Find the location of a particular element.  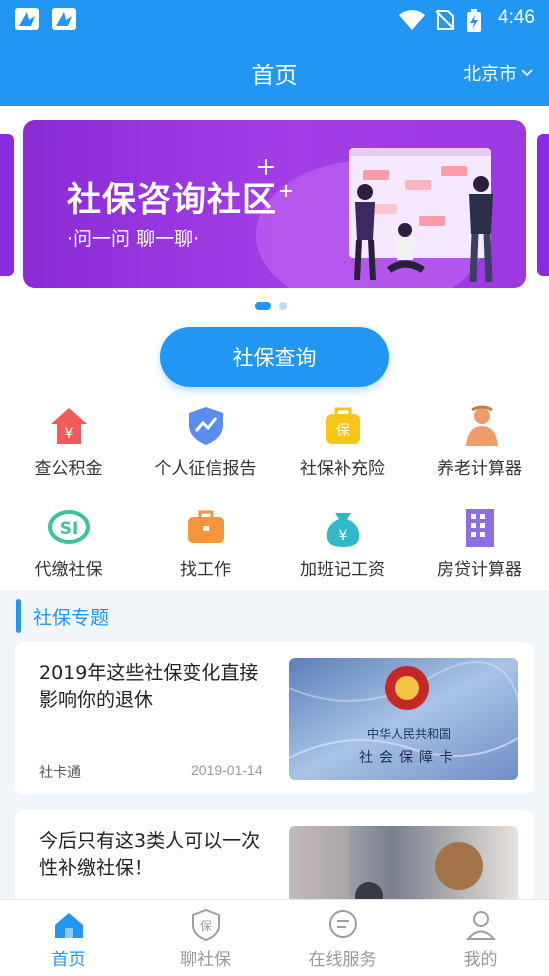

topics-title: 社保专题 is located at coordinates (71, 617).